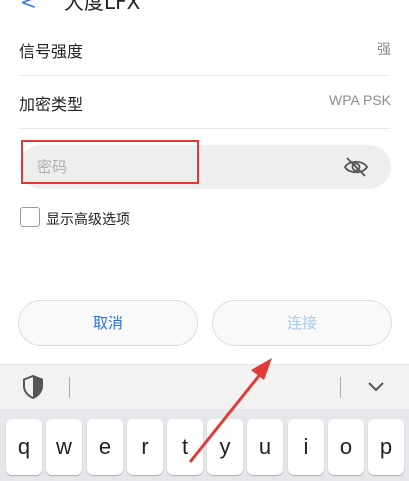 The width and height of the screenshot is (409, 481). Describe the element at coordinates (356, 167) in the screenshot. I see `show-password-eye-icon` at that location.